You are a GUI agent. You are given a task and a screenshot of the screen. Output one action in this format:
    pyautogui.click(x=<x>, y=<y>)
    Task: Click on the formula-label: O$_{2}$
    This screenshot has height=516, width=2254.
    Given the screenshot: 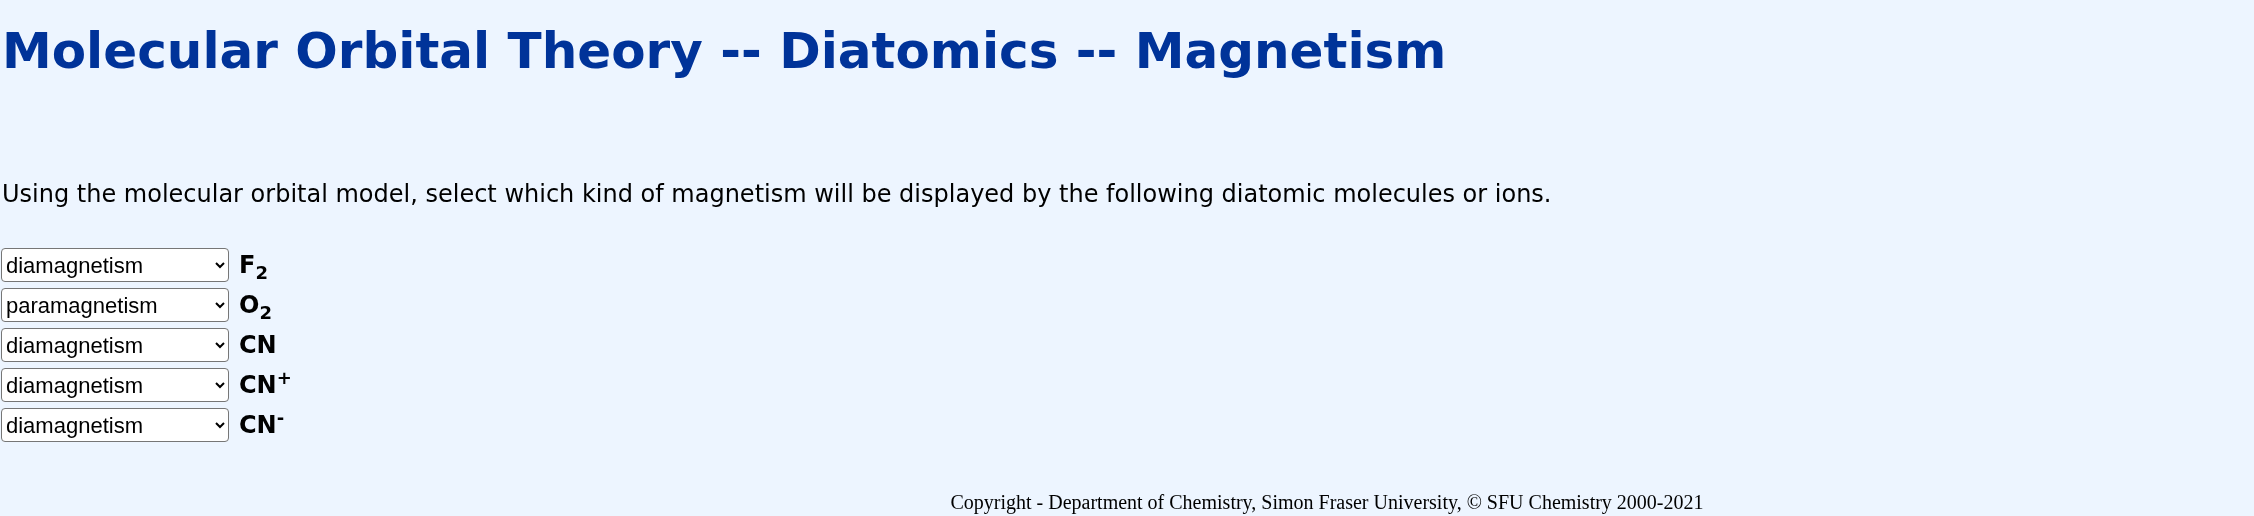 What is the action you would take?
    pyautogui.click(x=255, y=305)
    